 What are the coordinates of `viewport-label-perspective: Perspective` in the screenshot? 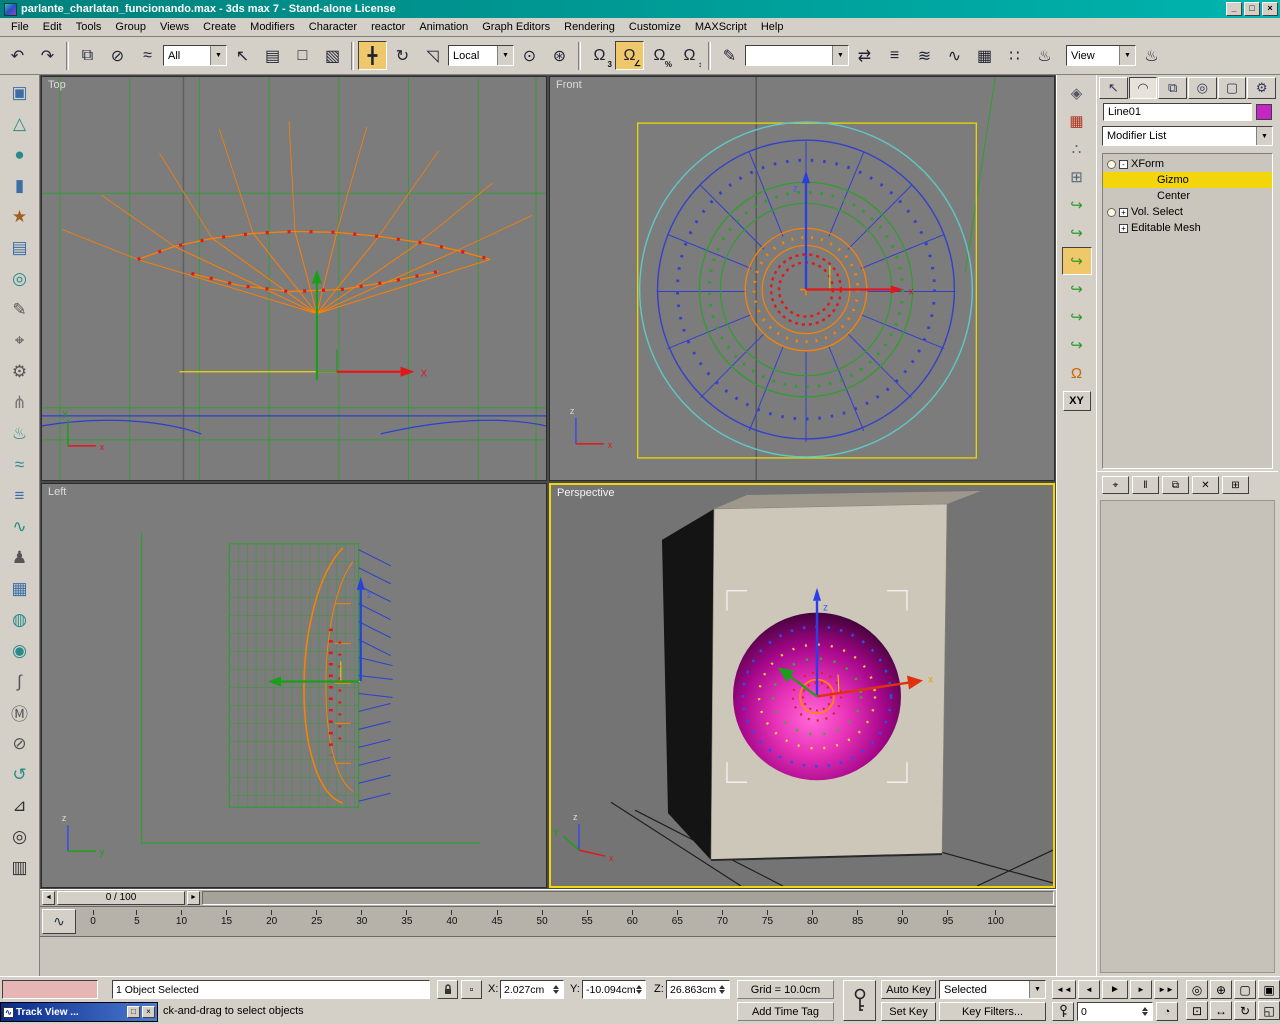 It's located at (585, 493).